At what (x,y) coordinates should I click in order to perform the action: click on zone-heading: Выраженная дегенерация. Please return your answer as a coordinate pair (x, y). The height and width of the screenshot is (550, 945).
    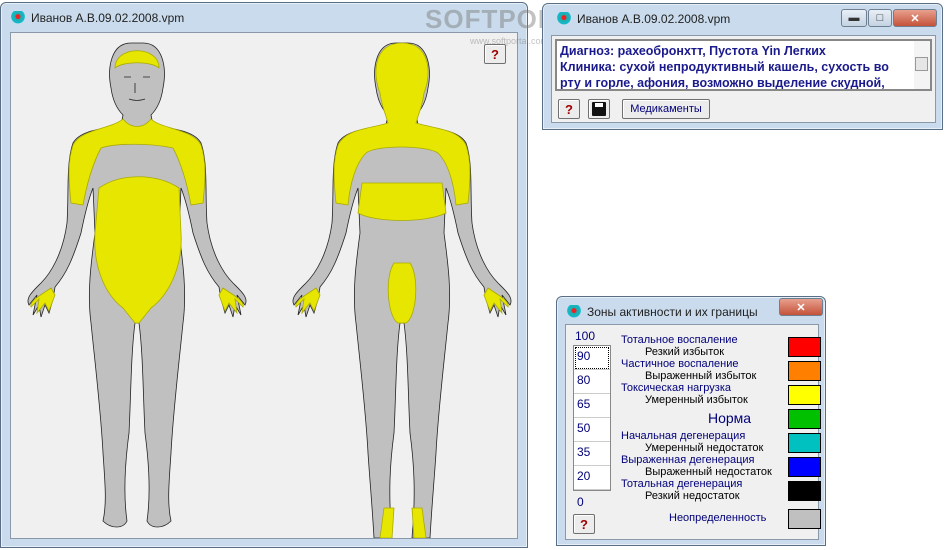
    Looking at the image, I should click on (688, 460).